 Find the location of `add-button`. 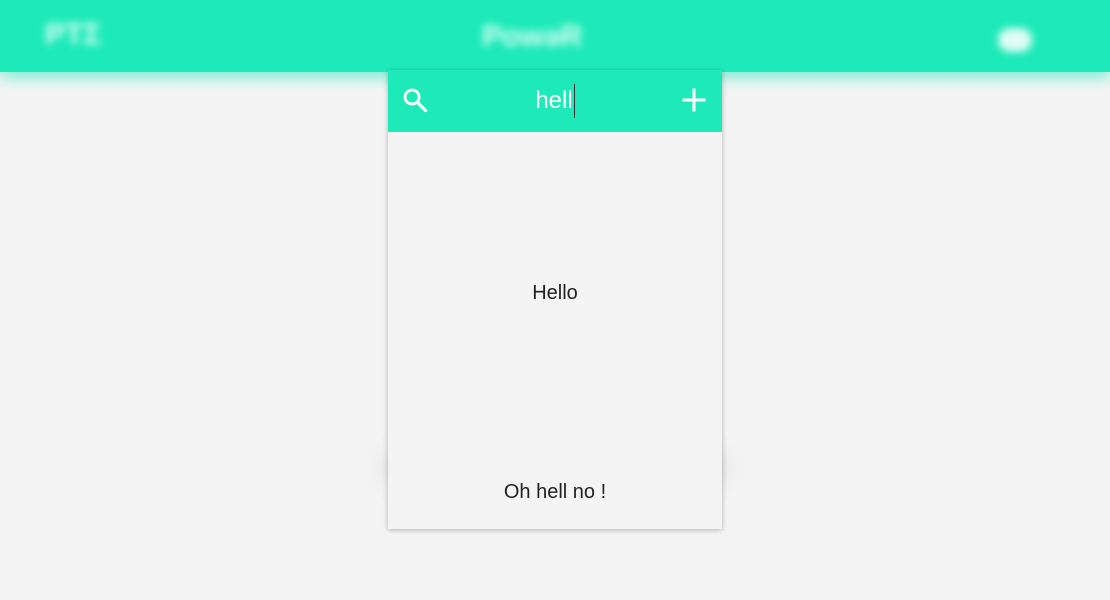

add-button is located at coordinates (694, 100).